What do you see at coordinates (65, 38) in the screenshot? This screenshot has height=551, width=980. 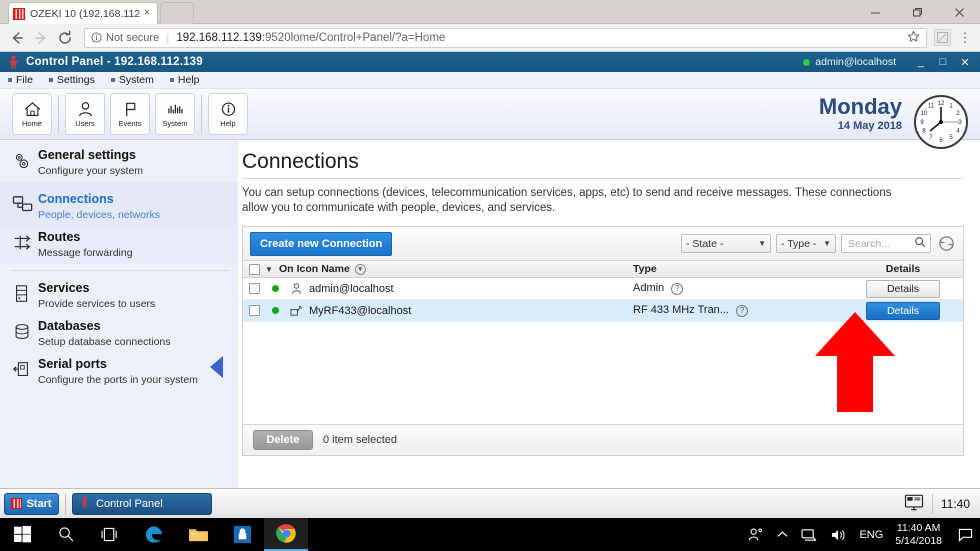 I see `reload-button` at bounding box center [65, 38].